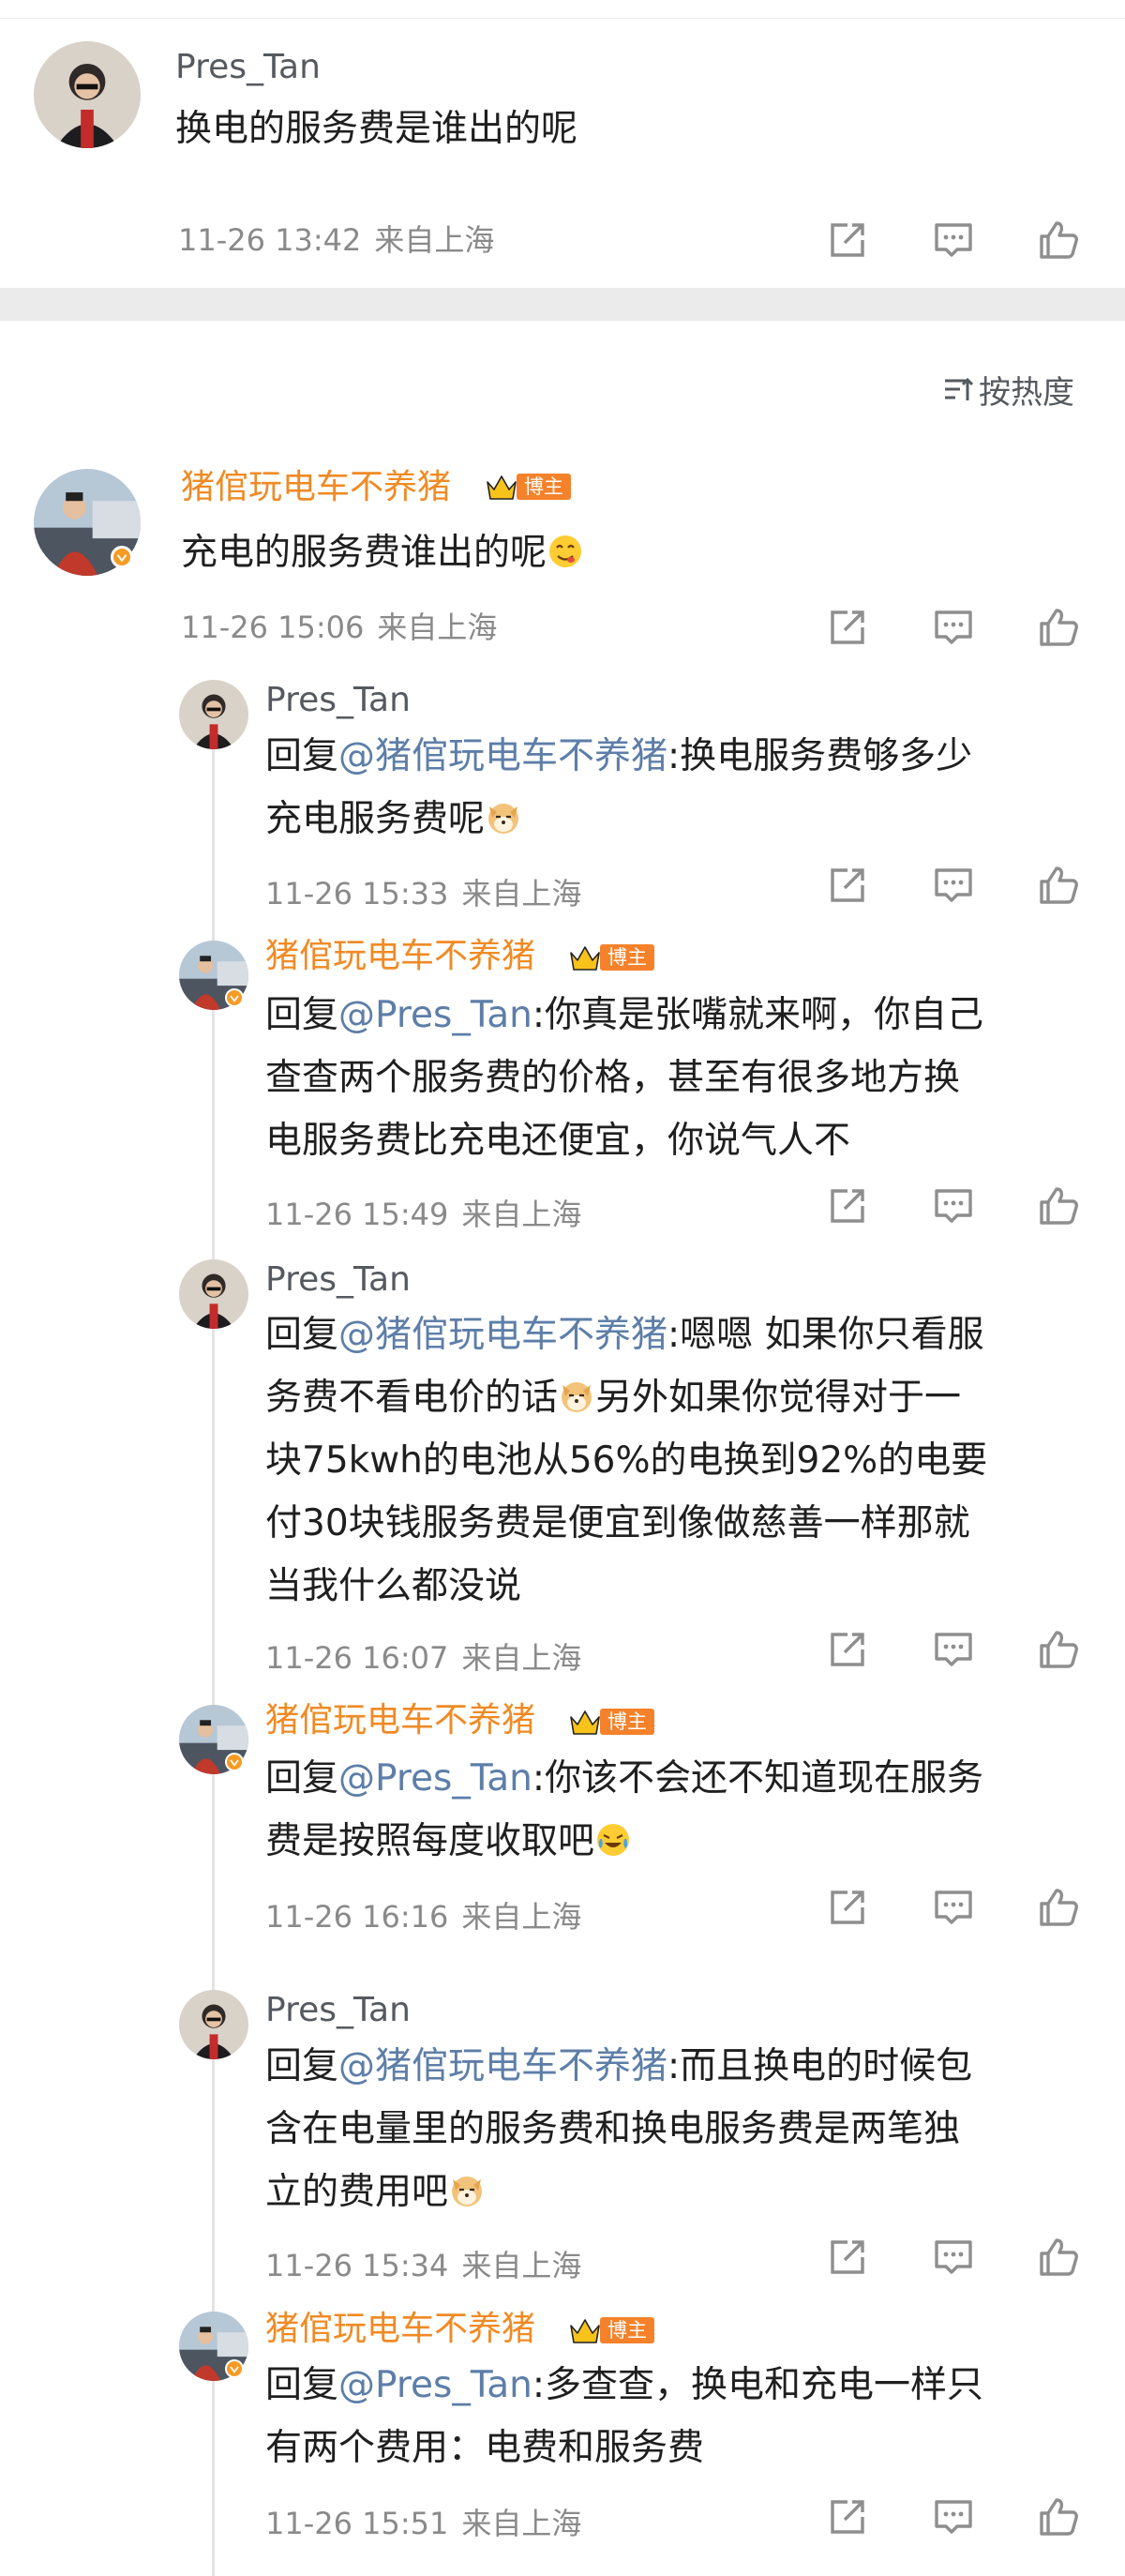  Describe the element at coordinates (423, 893) in the screenshot. I see `reply-meta: 11-26 15:33 来自上海` at that location.